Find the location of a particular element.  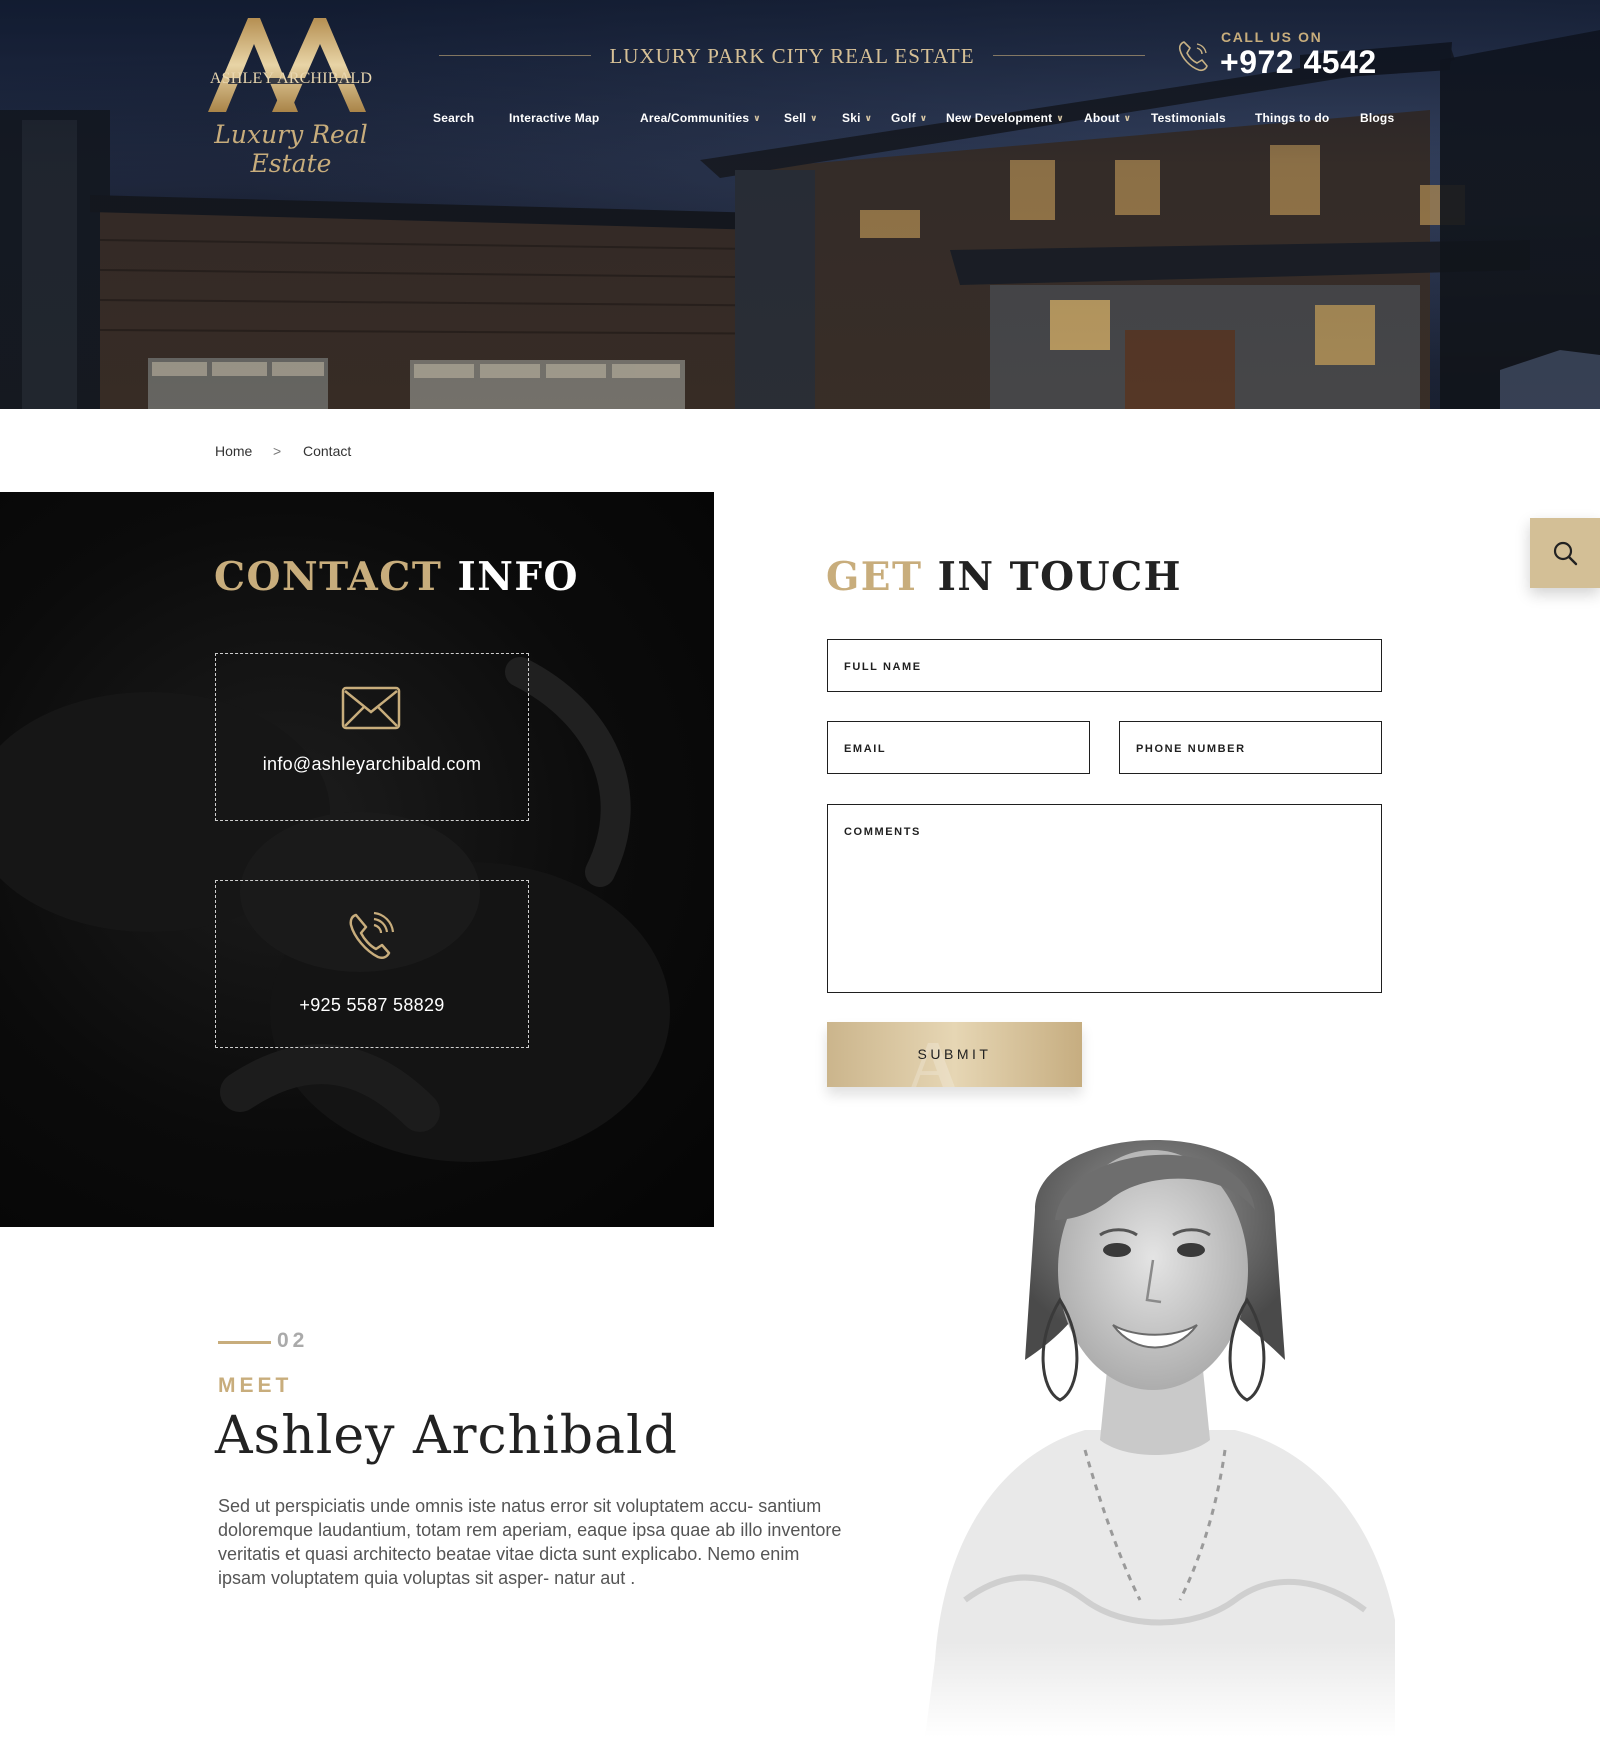

phone-card: +925 5587 58829 is located at coordinates (372, 964).